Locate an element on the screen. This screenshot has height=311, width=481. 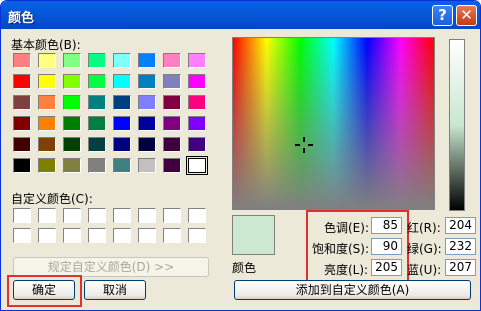
green-label: 绿(G): is located at coordinates (424, 249).